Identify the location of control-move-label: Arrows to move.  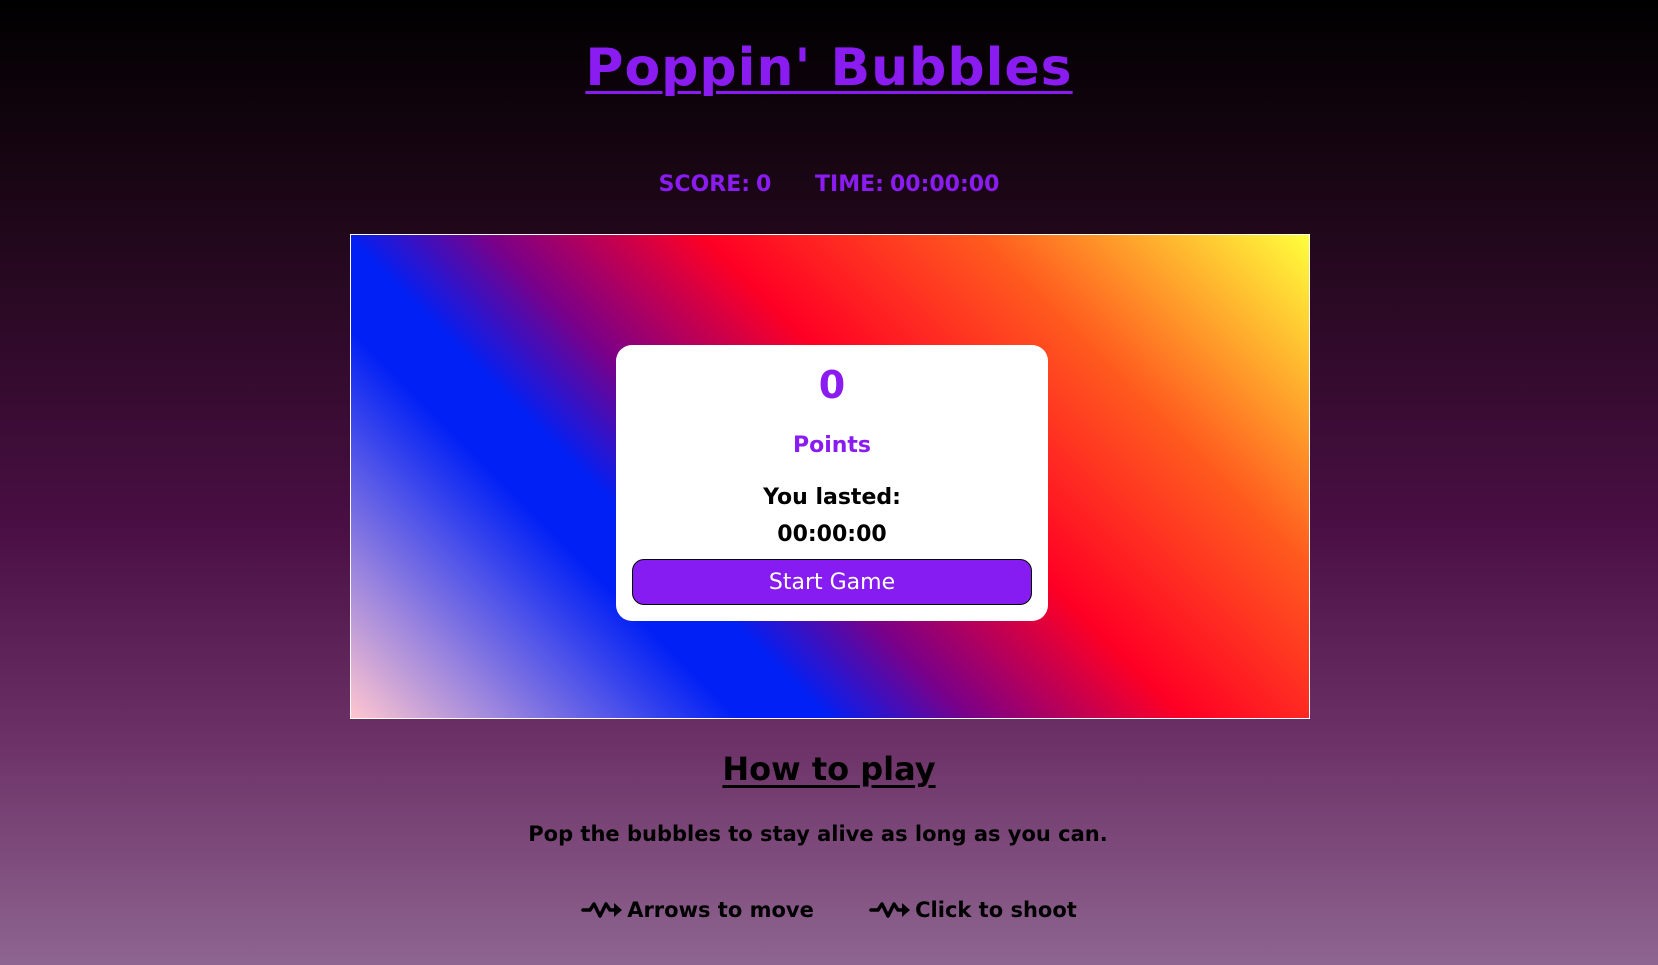
(720, 910).